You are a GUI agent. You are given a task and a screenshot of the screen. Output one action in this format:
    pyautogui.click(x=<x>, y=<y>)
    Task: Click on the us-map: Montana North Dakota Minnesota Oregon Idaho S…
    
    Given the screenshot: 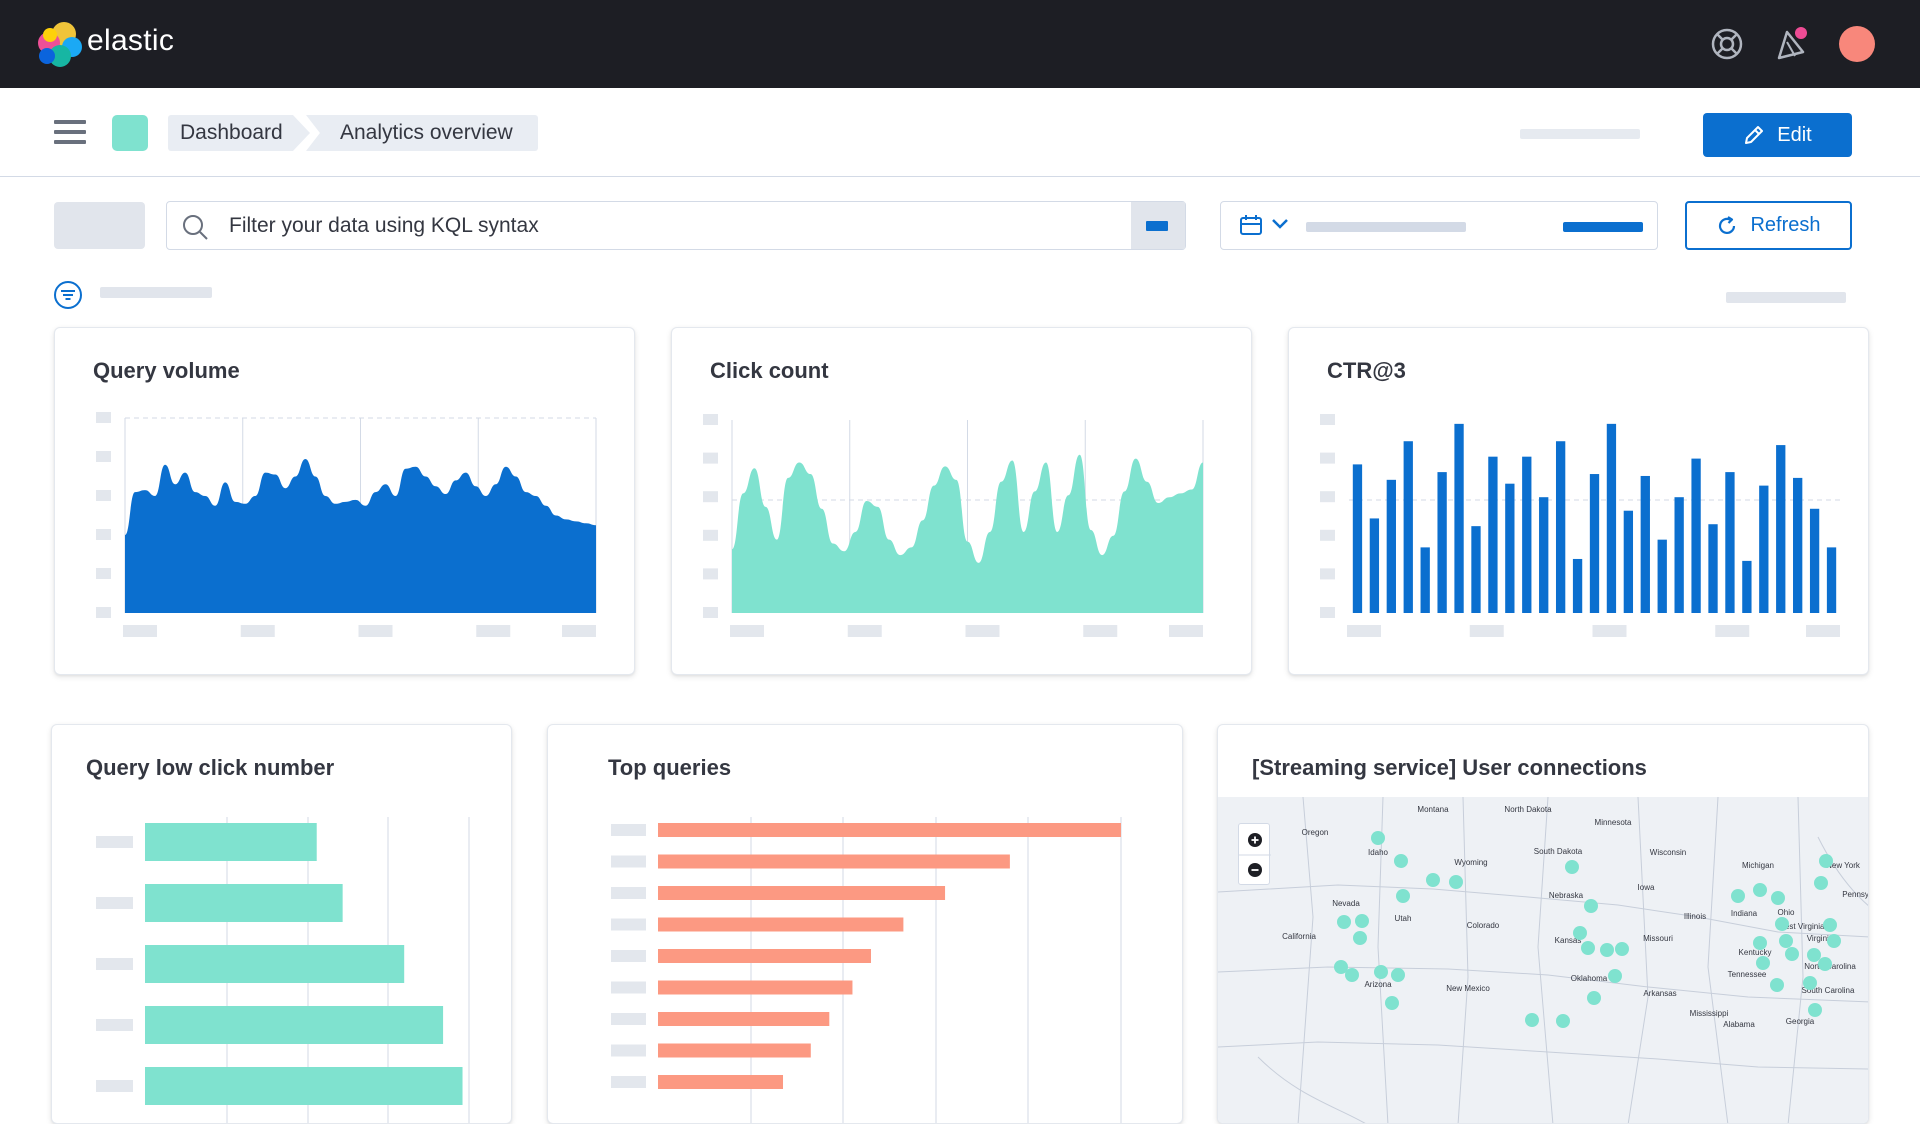 What is the action you would take?
    pyautogui.click(x=1543, y=960)
    